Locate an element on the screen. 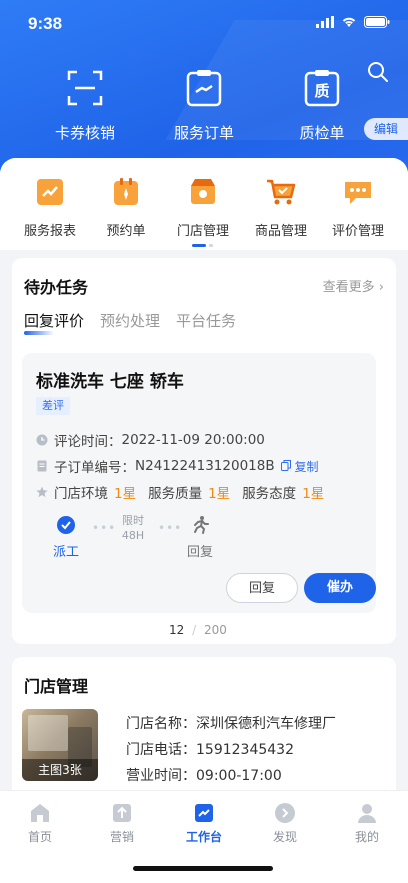  quick-item-label: 预约单 is located at coordinates (126, 231).